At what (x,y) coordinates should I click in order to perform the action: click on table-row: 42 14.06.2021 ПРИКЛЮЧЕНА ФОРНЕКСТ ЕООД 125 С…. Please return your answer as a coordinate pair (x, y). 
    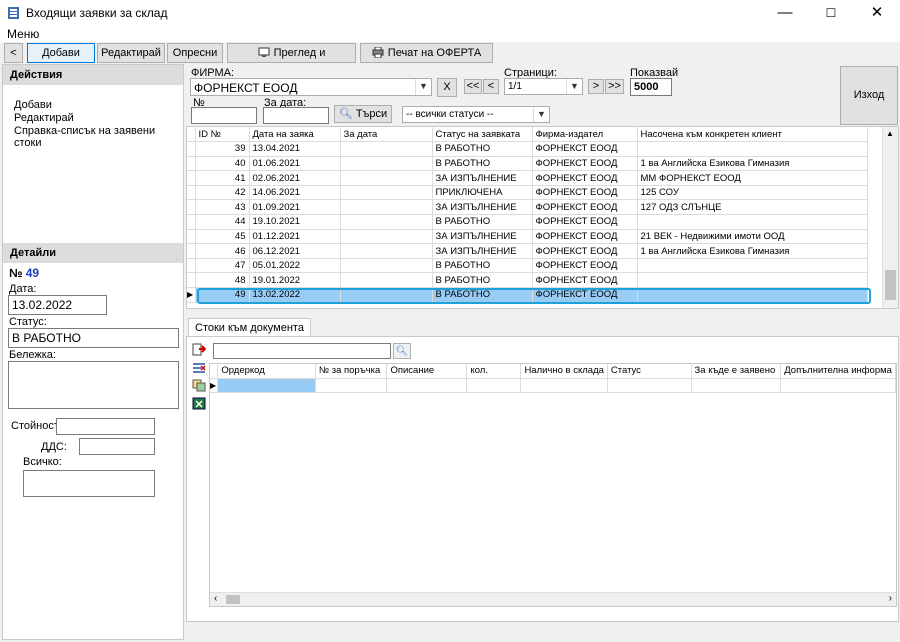
    Looking at the image, I should click on (527, 193).